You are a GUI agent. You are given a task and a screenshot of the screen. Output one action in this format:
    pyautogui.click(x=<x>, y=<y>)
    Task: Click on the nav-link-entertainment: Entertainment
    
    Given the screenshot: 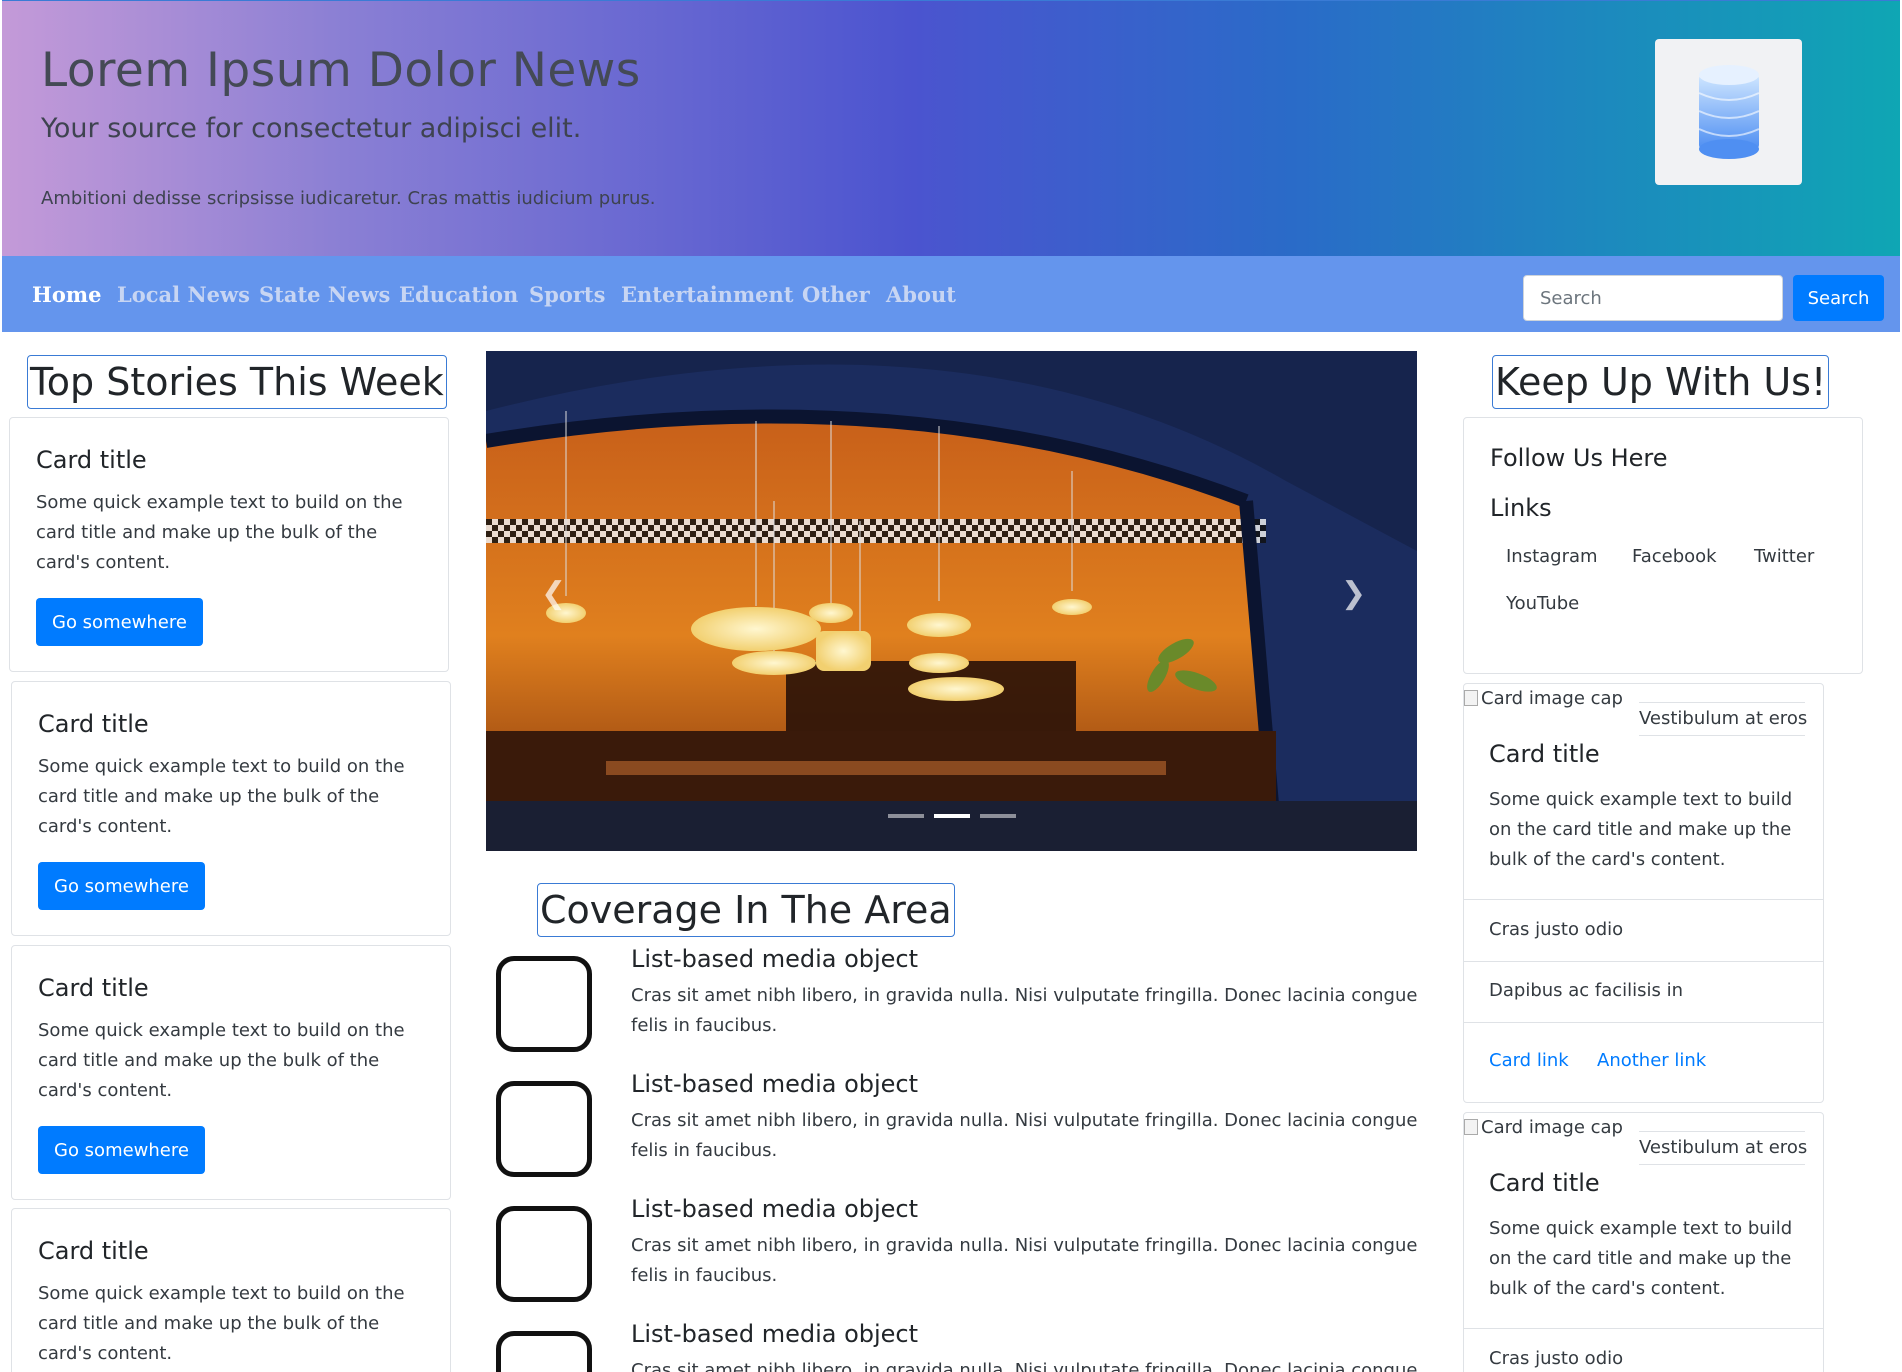 What is the action you would take?
    pyautogui.click(x=707, y=294)
    